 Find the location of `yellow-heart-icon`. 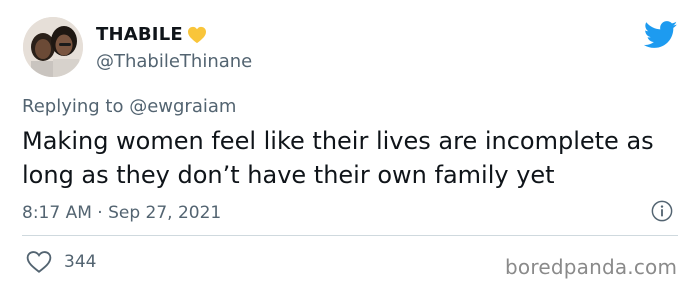

yellow-heart-icon is located at coordinates (196, 34).